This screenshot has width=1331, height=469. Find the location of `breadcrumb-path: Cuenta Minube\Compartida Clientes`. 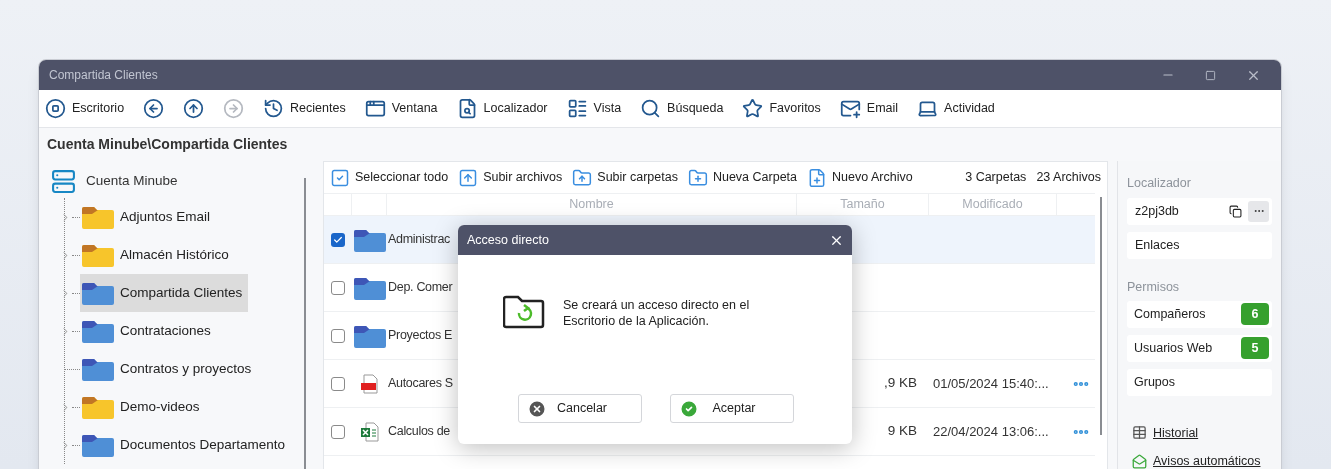

breadcrumb-path: Cuenta Minube\Compartida Clientes is located at coordinates (167, 144).